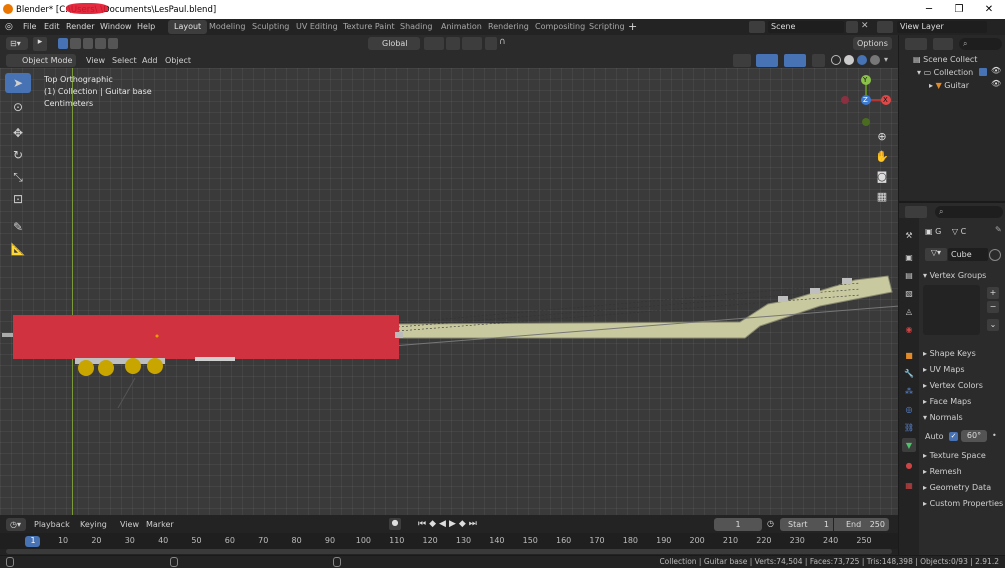 This screenshot has height=568, width=1005. I want to click on tab-rendering: Rendering, so click(508, 27).